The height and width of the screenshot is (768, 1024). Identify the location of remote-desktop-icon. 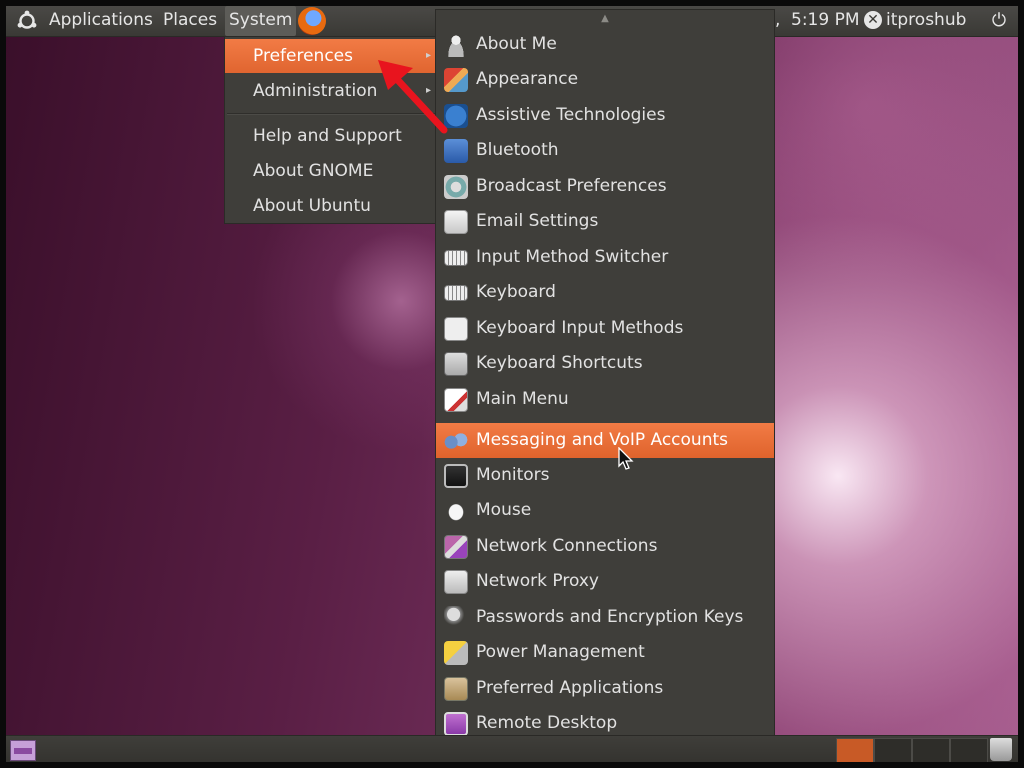
(456, 724).